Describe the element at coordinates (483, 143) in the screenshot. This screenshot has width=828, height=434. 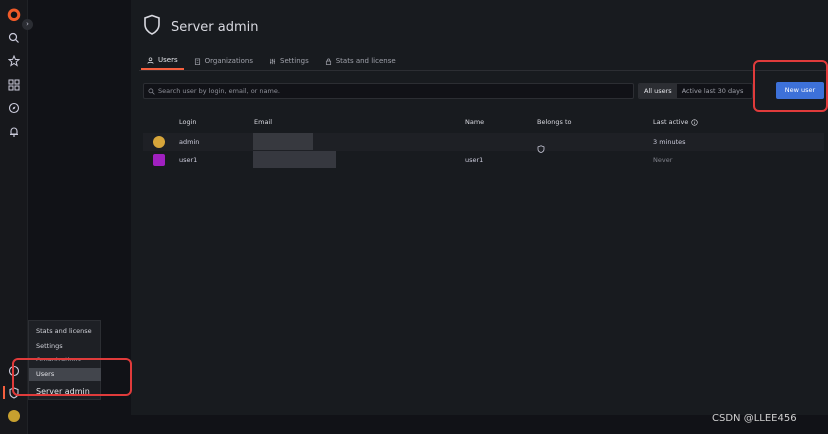
I see `table-row: admin 3 minutes` at that location.